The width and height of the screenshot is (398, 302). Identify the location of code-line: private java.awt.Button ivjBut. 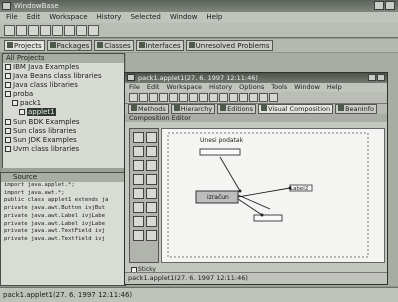
(63, 209).